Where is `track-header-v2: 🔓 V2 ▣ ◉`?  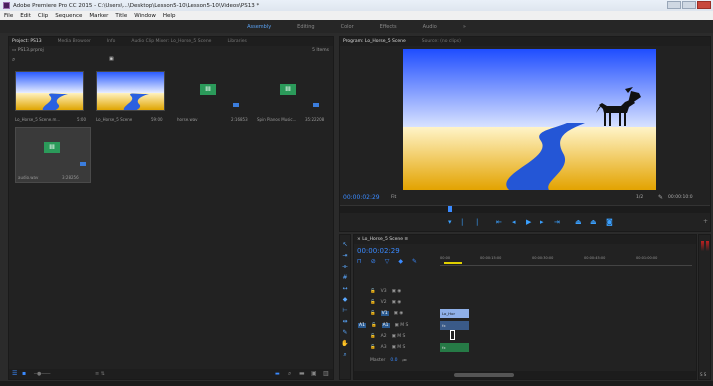
track-header-v2: 🔓 V2 ▣ ◉ is located at coordinates (385, 302).